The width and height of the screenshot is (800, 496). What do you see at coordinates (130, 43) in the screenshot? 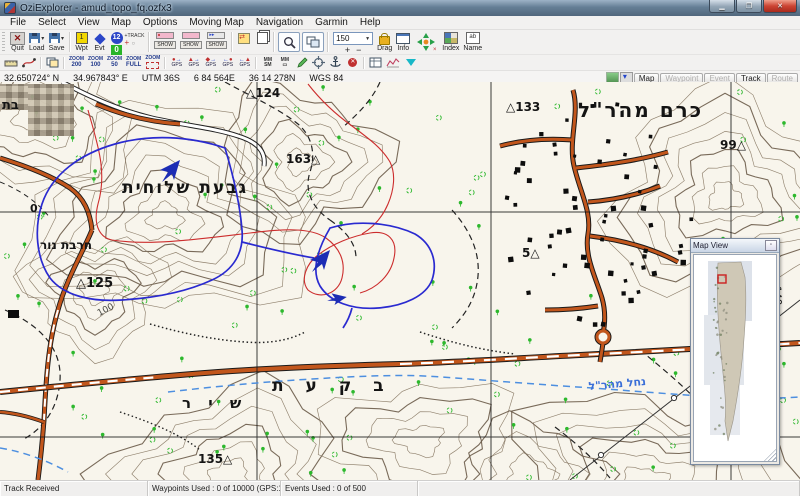
I see `add-point-icon: + ○` at bounding box center [130, 43].